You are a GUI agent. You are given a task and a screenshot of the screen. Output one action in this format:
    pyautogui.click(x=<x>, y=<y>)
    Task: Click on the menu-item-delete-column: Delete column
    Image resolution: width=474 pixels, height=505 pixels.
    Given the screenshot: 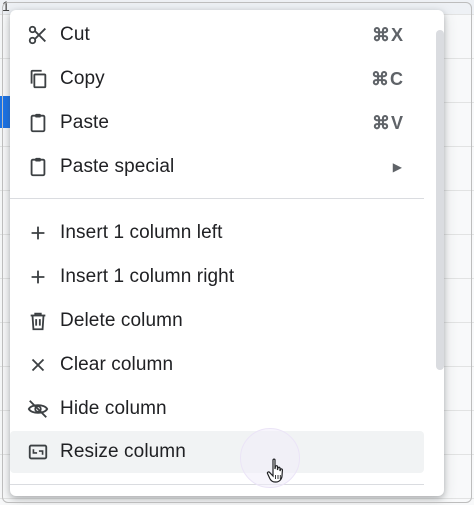 What is the action you would take?
    pyautogui.click(x=217, y=321)
    